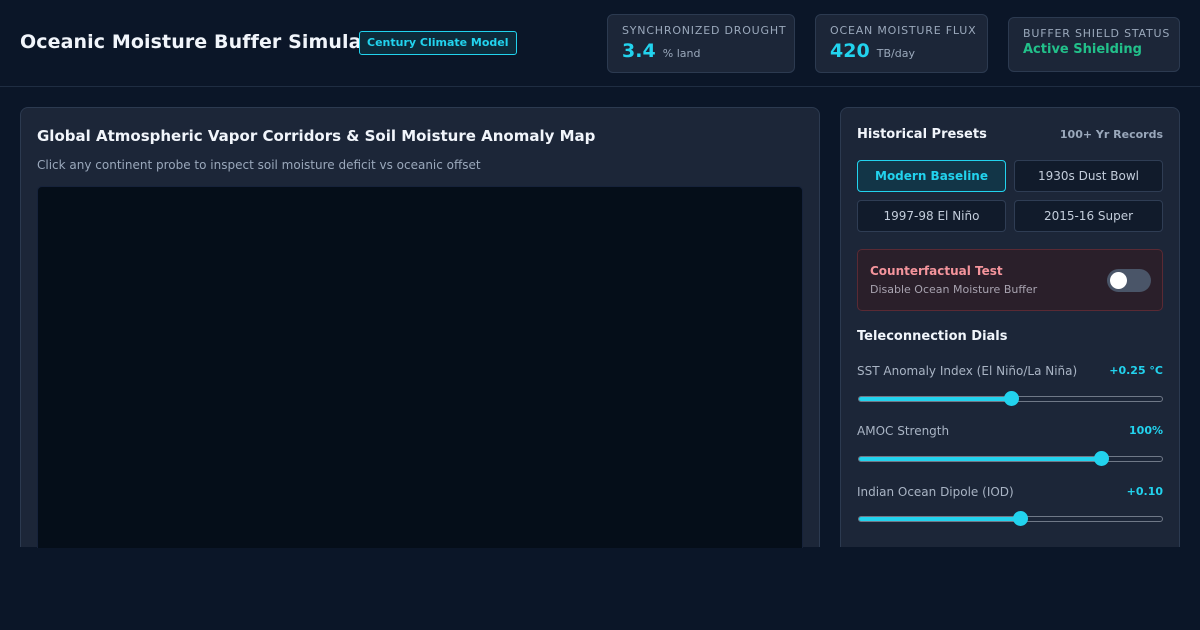 The width and height of the screenshot is (1200, 630). I want to click on iod-label: Indian Ocean Dipole (IOD), so click(935, 492).